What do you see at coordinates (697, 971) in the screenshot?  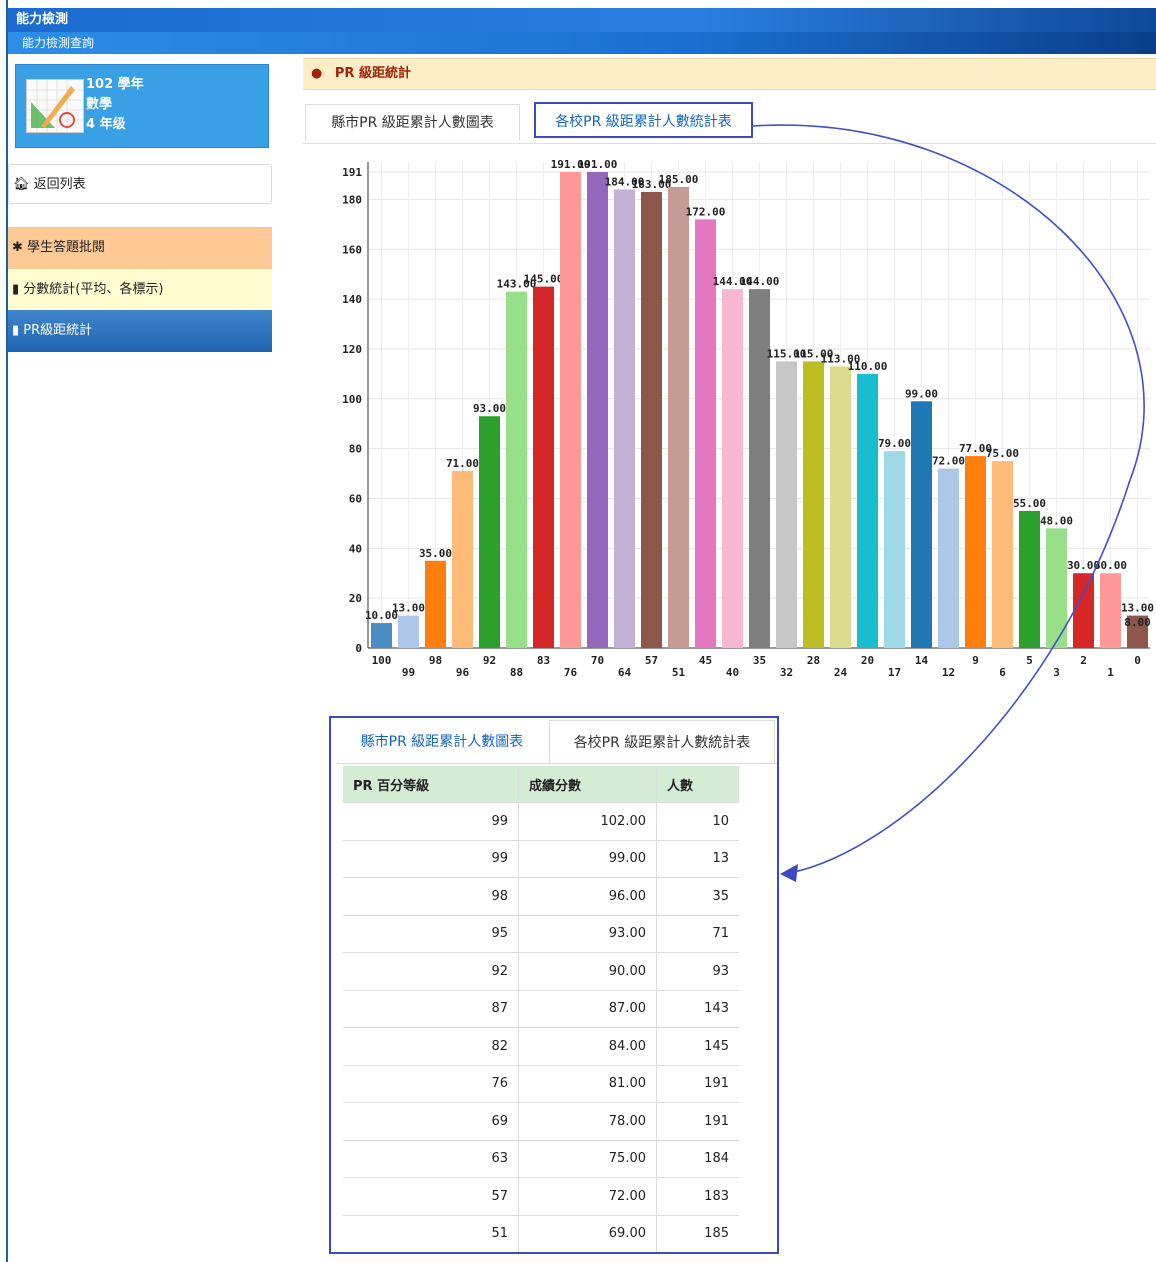 I see `count-cell: 93` at bounding box center [697, 971].